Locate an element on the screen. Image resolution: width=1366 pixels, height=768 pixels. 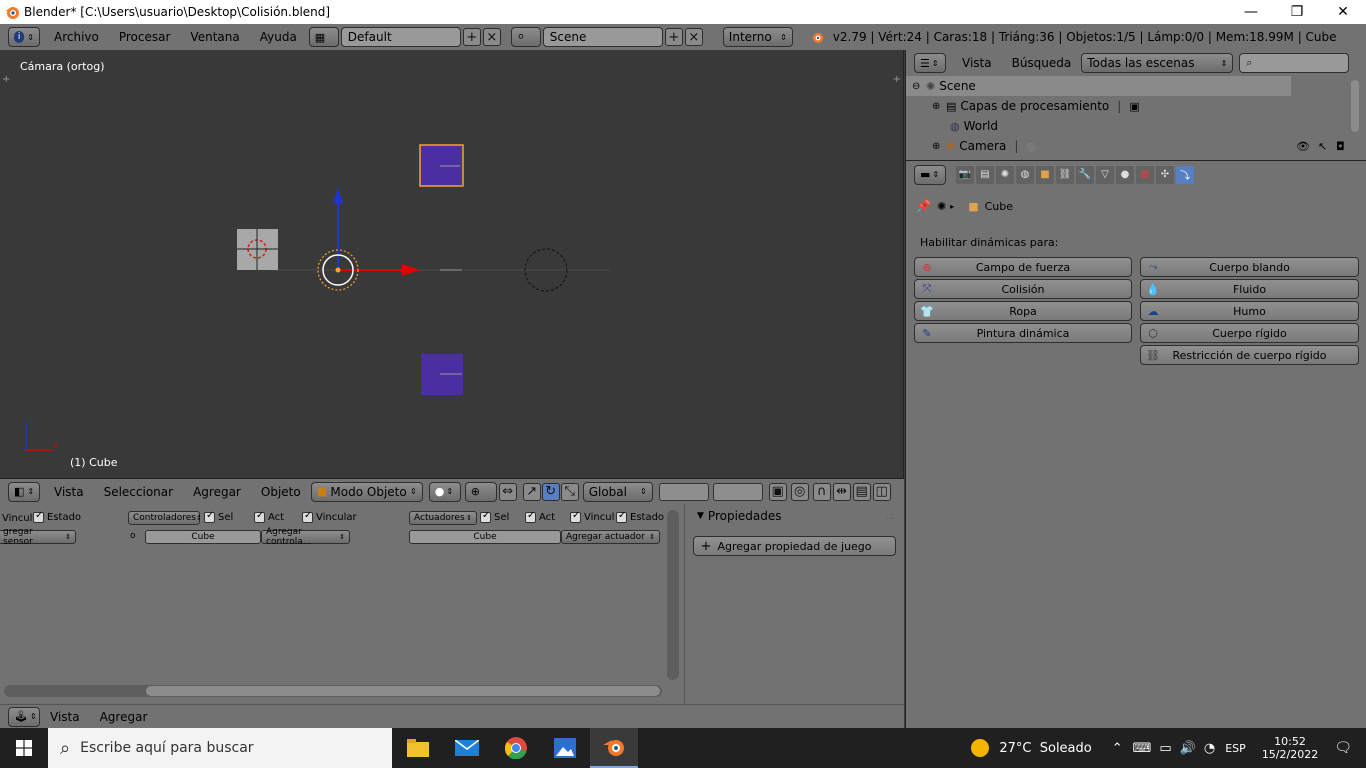
logic-menu-vista: Vista is located at coordinates (65, 717).